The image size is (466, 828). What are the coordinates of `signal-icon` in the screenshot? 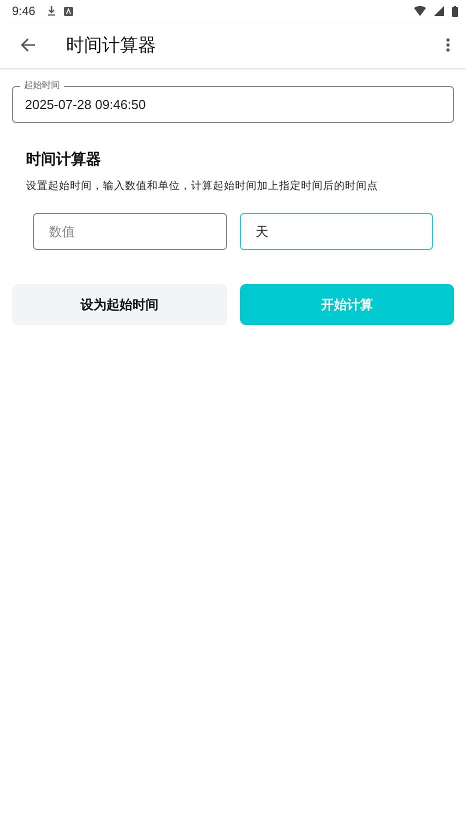 It's located at (439, 11).